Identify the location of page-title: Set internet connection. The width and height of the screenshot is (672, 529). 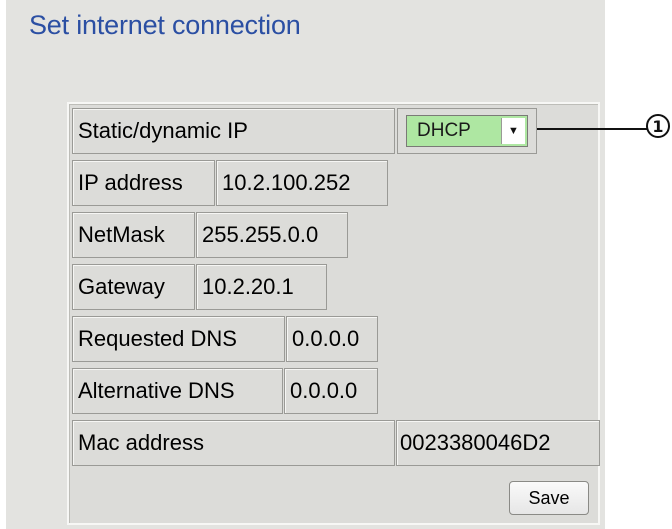
(165, 25).